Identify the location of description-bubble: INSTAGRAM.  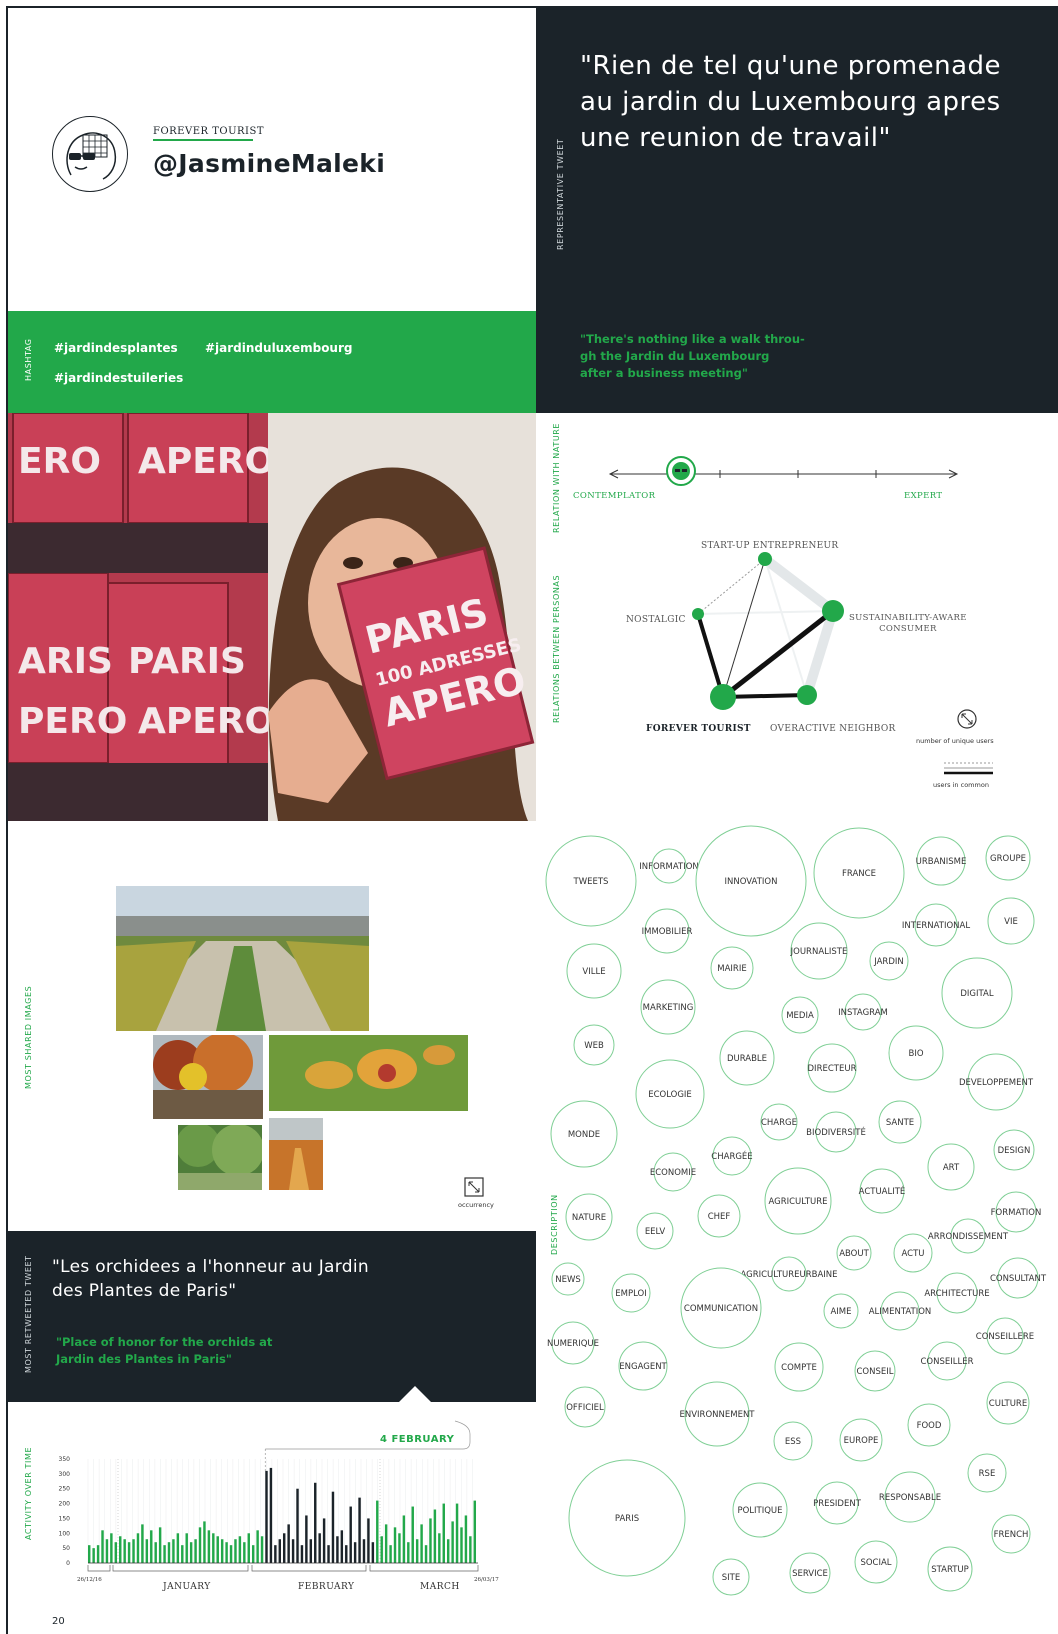
(863, 1012).